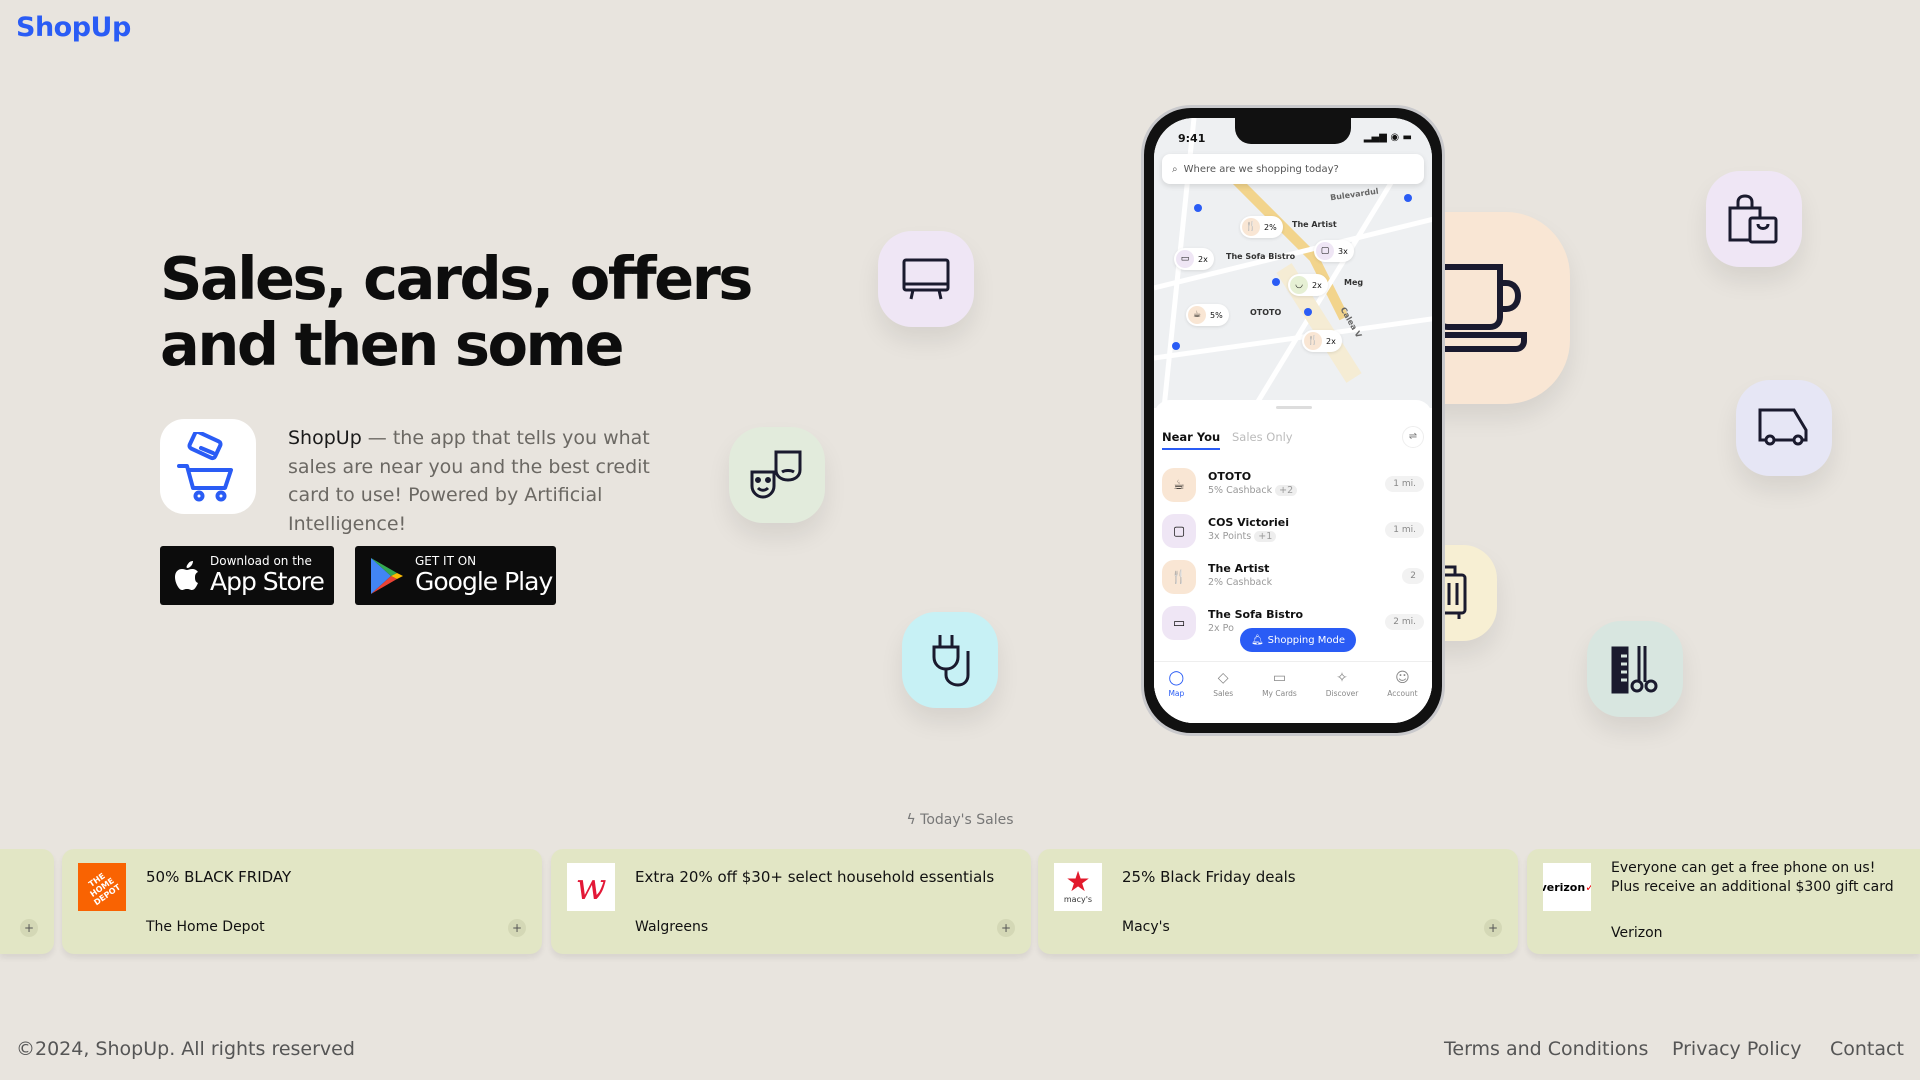 The height and width of the screenshot is (1080, 1920). Describe the element at coordinates (1146, 927) in the screenshot. I see `sale-store: Macy's` at that location.